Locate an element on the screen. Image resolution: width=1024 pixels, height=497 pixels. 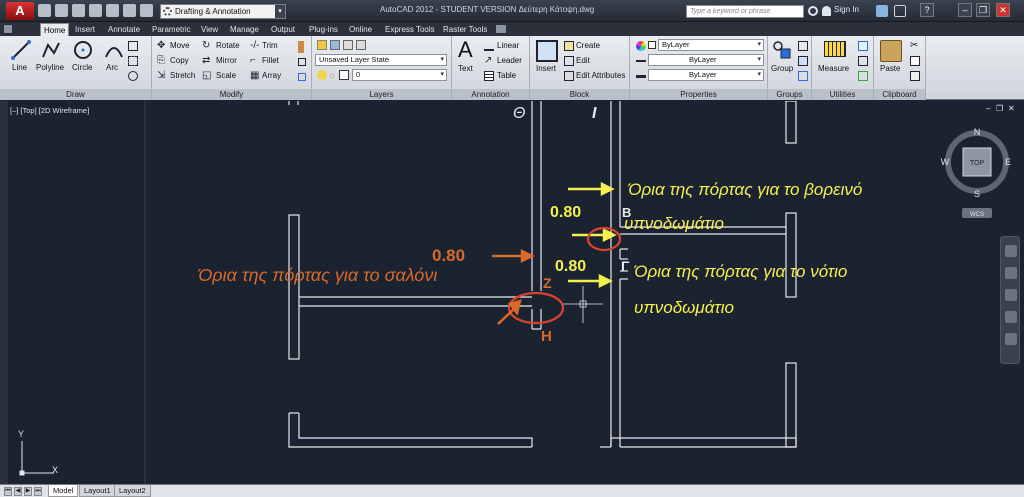
ungroup-icon is located at coordinates (803, 46).